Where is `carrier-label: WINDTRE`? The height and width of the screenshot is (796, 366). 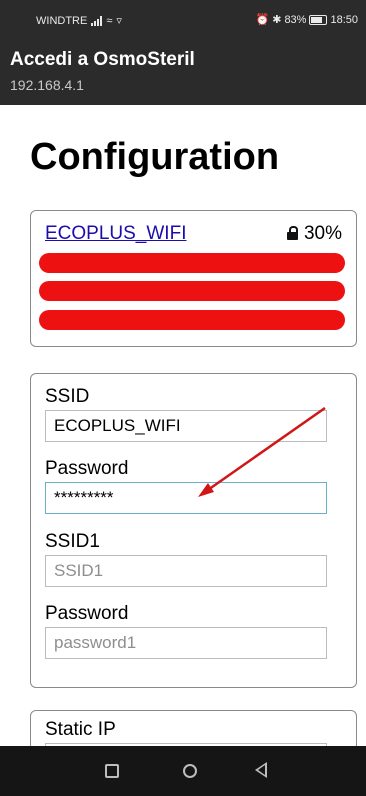 carrier-label: WINDTRE is located at coordinates (62, 20).